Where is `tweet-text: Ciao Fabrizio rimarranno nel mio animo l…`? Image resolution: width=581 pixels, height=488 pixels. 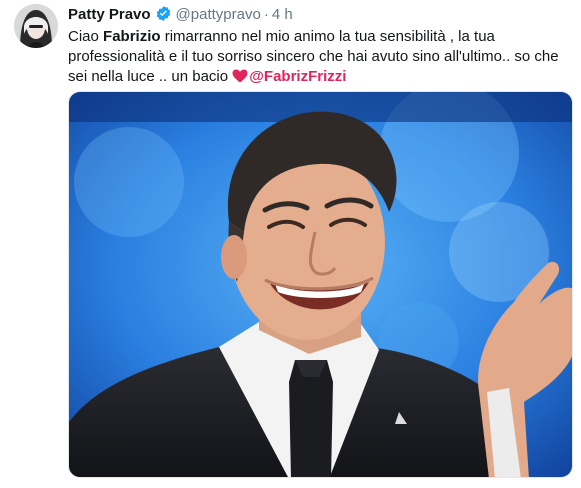 tweet-text: Ciao Fabrizio rimarranno nel mio animo l… is located at coordinates (320, 57).